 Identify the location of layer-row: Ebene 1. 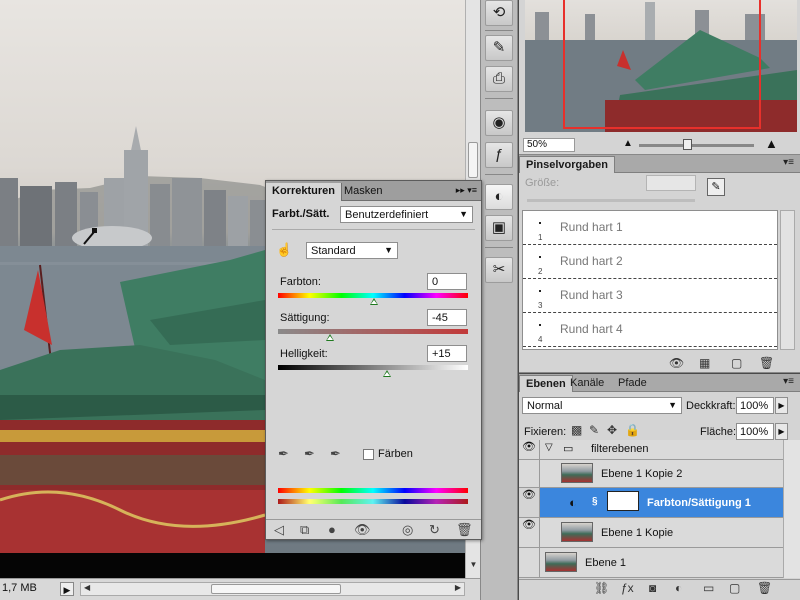
(651, 563).